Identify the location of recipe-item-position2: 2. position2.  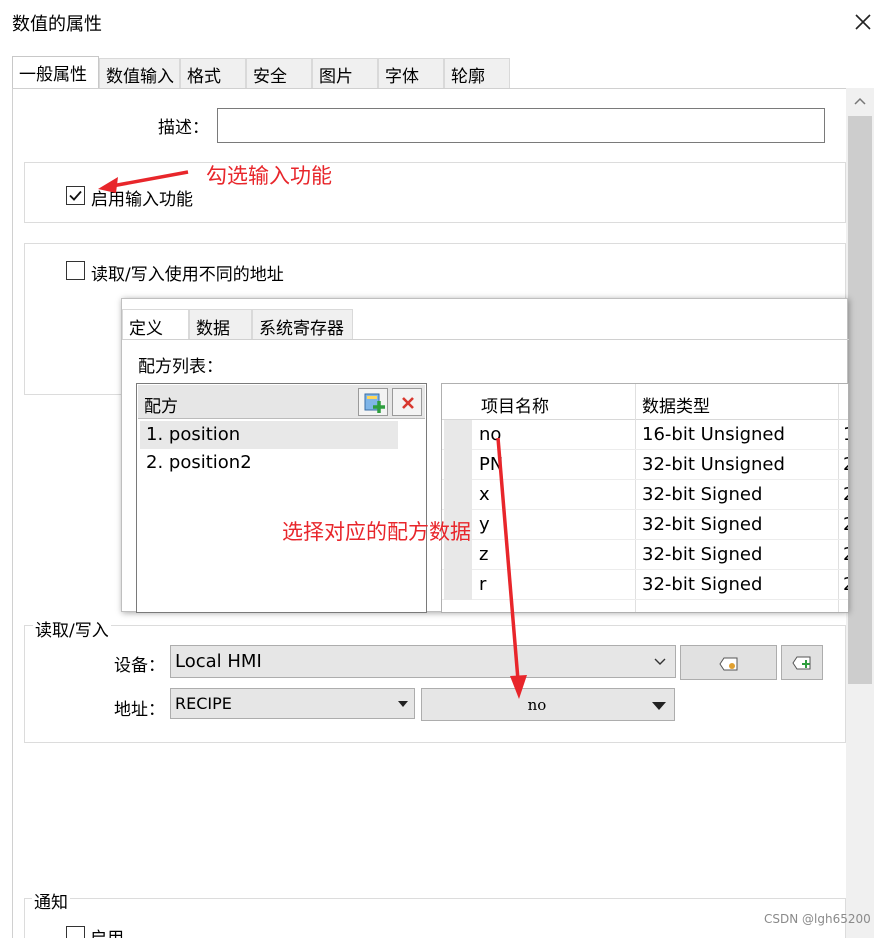
(269, 463).